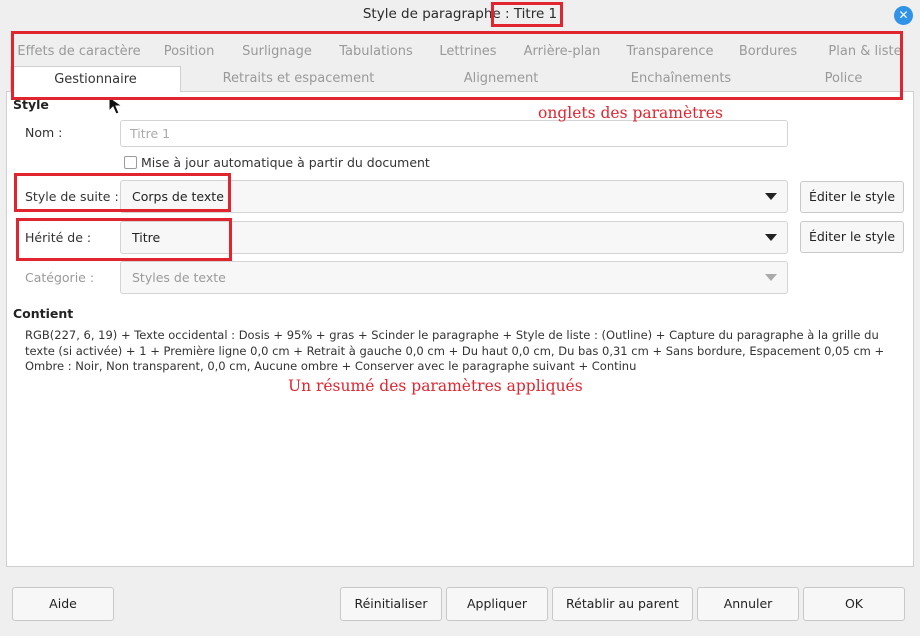 The height and width of the screenshot is (636, 920). What do you see at coordinates (630, 113) in the screenshot?
I see `tabs-annotation: onglets des paramètres` at bounding box center [630, 113].